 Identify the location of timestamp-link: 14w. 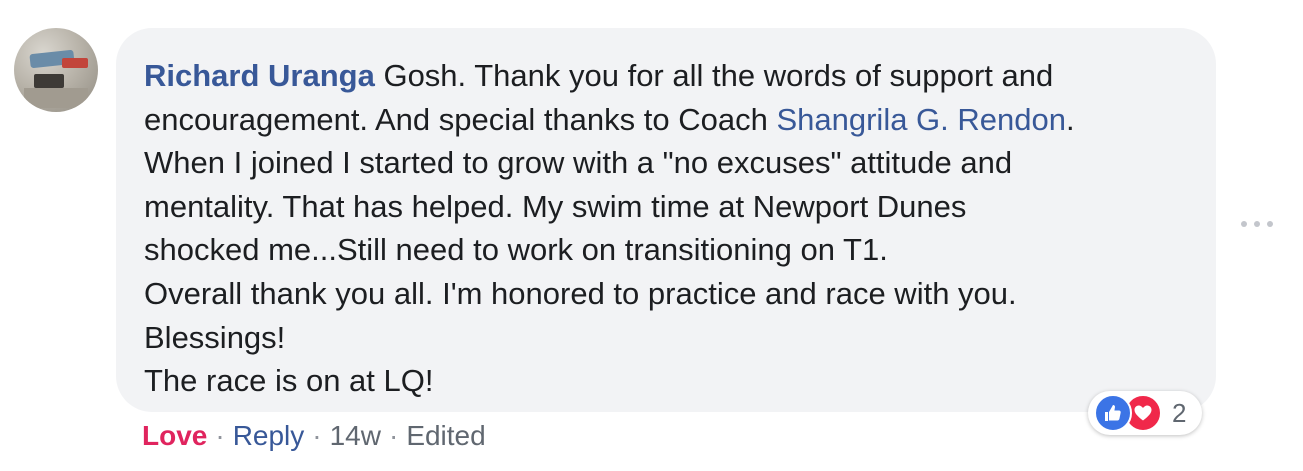
(355, 435).